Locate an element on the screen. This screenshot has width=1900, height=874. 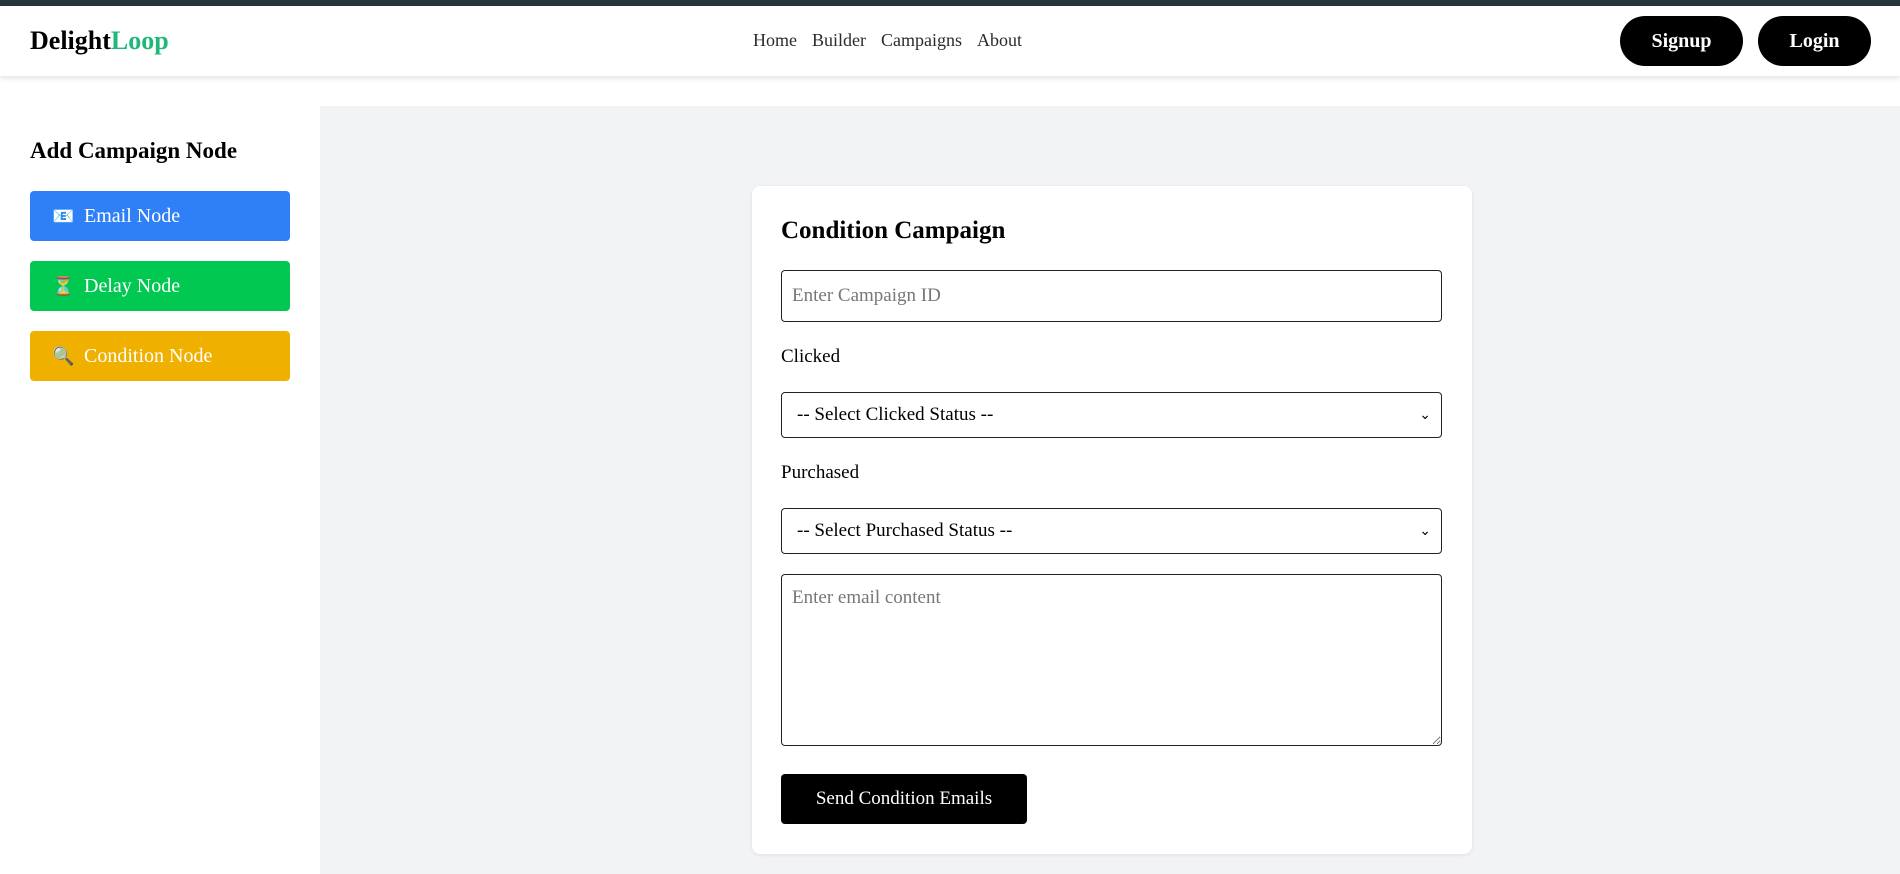
condition-node-label: Condition Node is located at coordinates (148, 355).